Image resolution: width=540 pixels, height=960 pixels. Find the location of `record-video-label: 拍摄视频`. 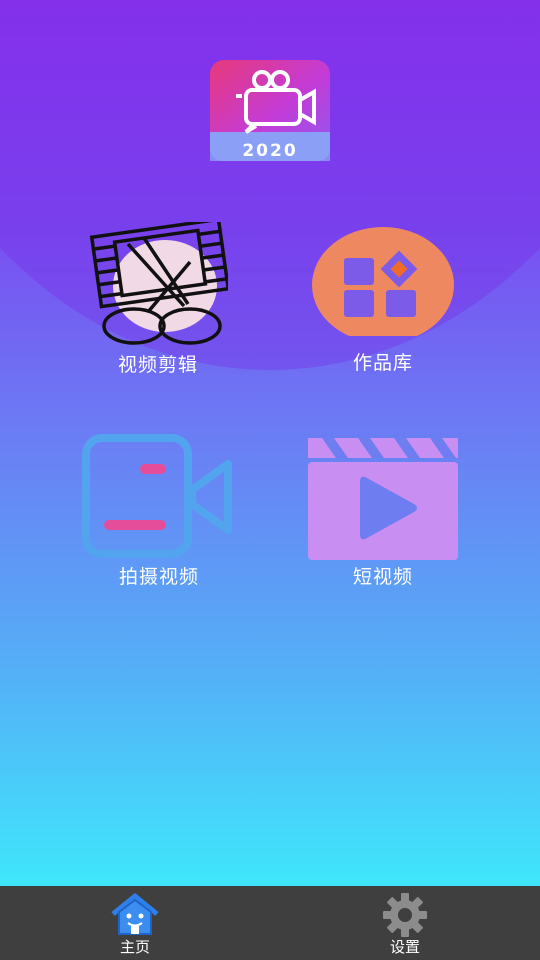

record-video-label: 拍摄视频 is located at coordinates (158, 577).